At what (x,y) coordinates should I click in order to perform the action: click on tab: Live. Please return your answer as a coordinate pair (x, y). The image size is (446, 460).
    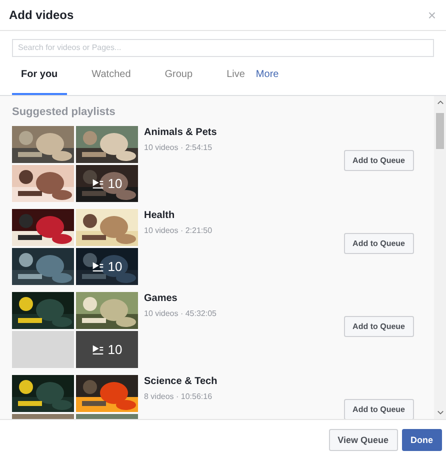
    Looking at the image, I should click on (236, 75).